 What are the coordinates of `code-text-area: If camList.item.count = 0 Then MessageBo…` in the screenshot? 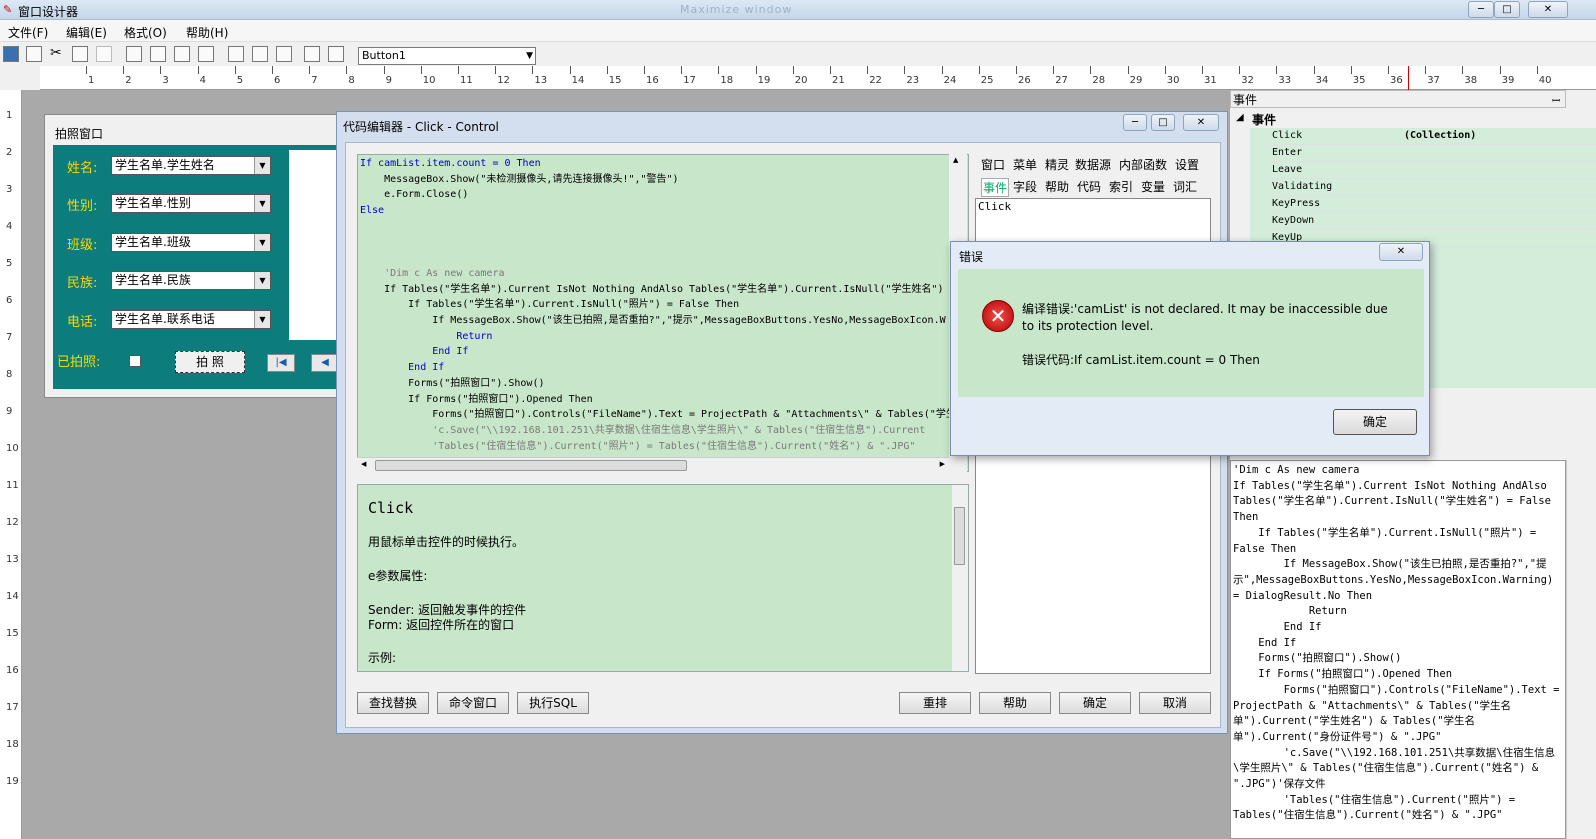 It's located at (663, 313).